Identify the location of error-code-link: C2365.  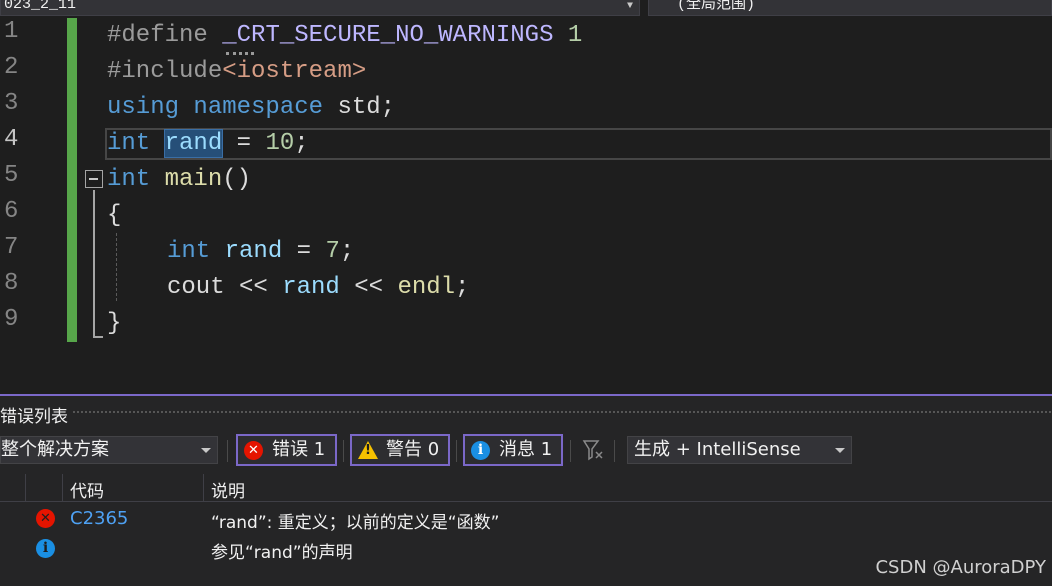
(99, 518).